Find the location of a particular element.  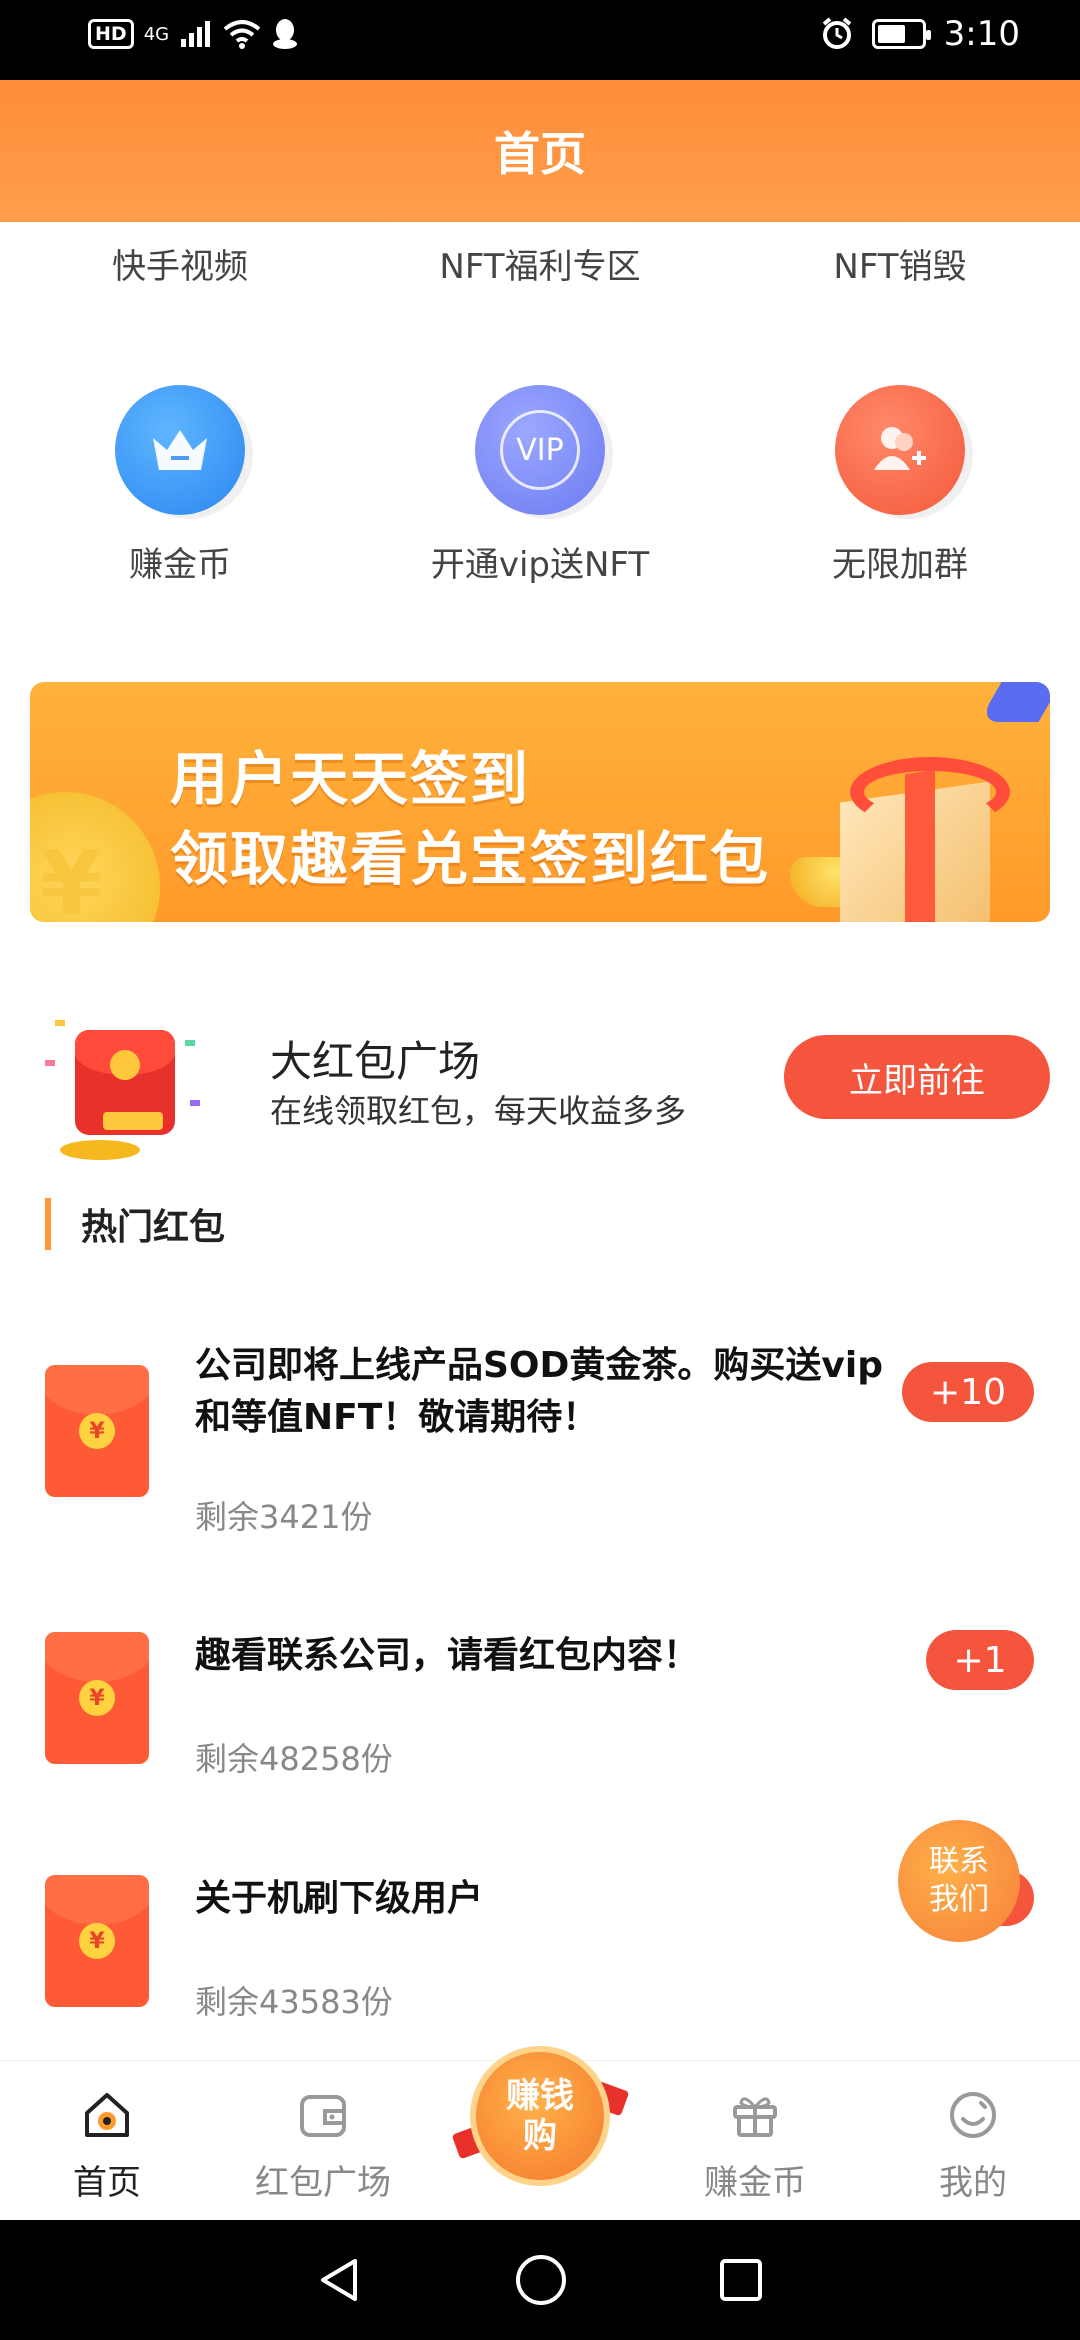

clock: 3:10 is located at coordinates (981, 34).